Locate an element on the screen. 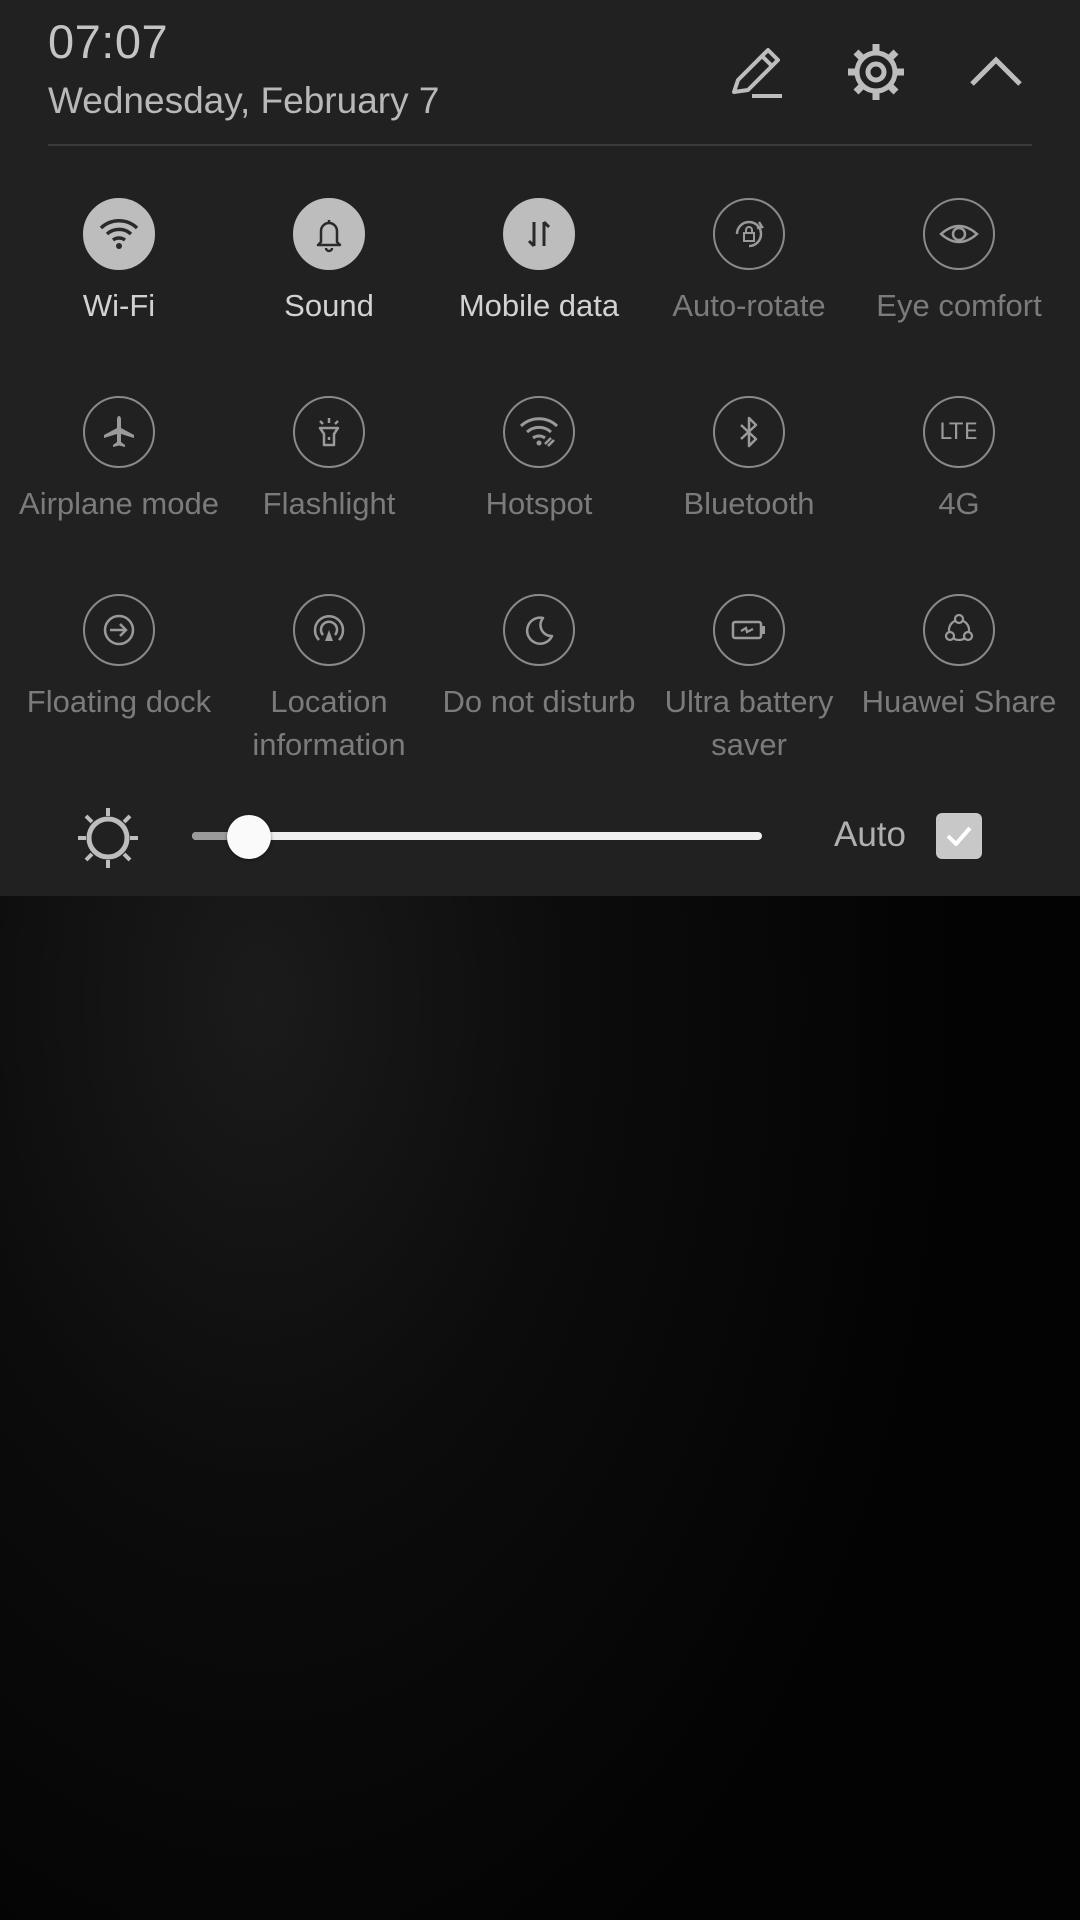  checkmark-icon is located at coordinates (959, 836).